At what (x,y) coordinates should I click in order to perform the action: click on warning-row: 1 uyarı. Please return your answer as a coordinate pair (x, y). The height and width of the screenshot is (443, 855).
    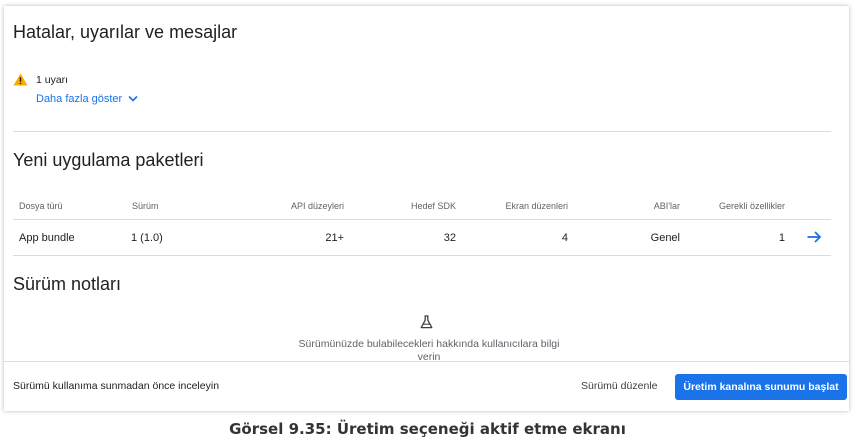
    Looking at the image, I should click on (40, 79).